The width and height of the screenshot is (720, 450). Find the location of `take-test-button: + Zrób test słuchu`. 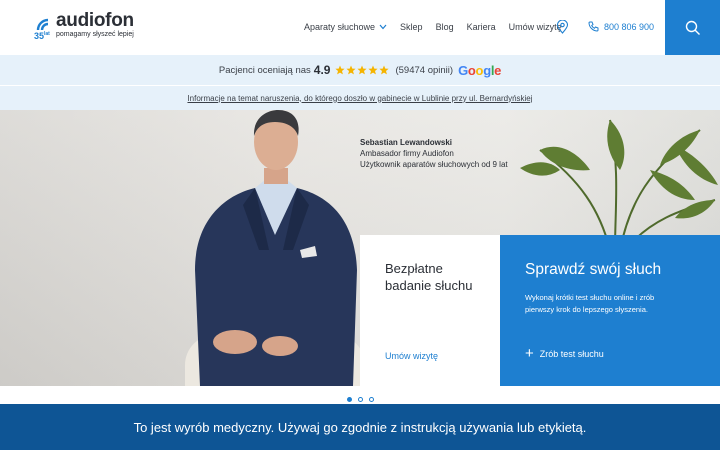

take-test-button: + Zrób test słuchu is located at coordinates (564, 353).